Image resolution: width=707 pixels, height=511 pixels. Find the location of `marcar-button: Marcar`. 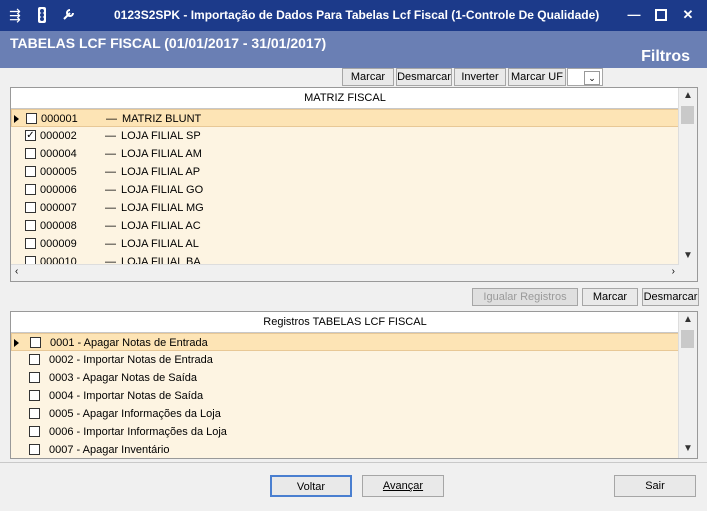

marcar-button: Marcar is located at coordinates (368, 77).